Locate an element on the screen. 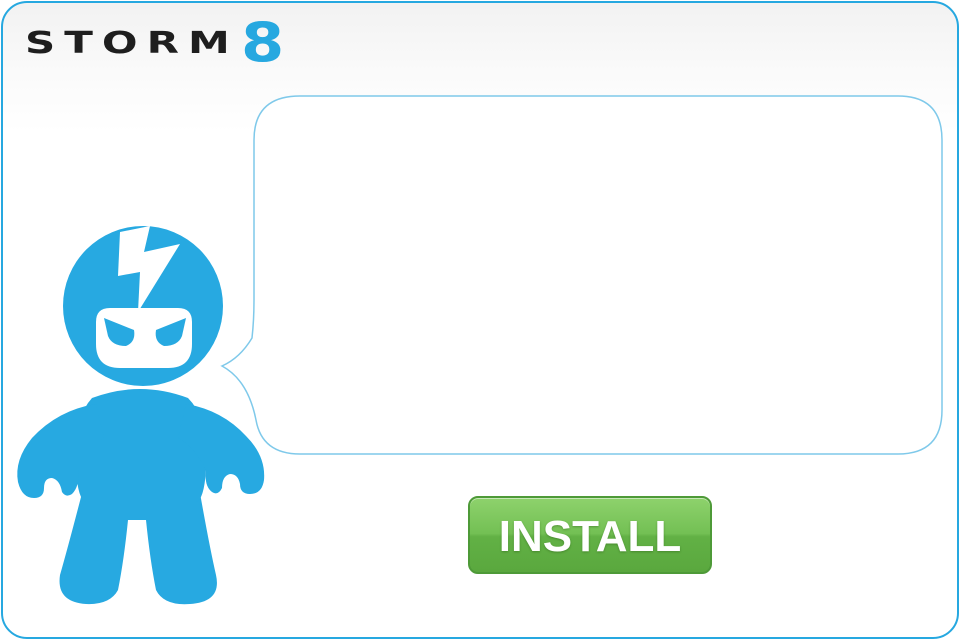 This screenshot has height=640, width=960. install-button: INSTALL is located at coordinates (590, 535).